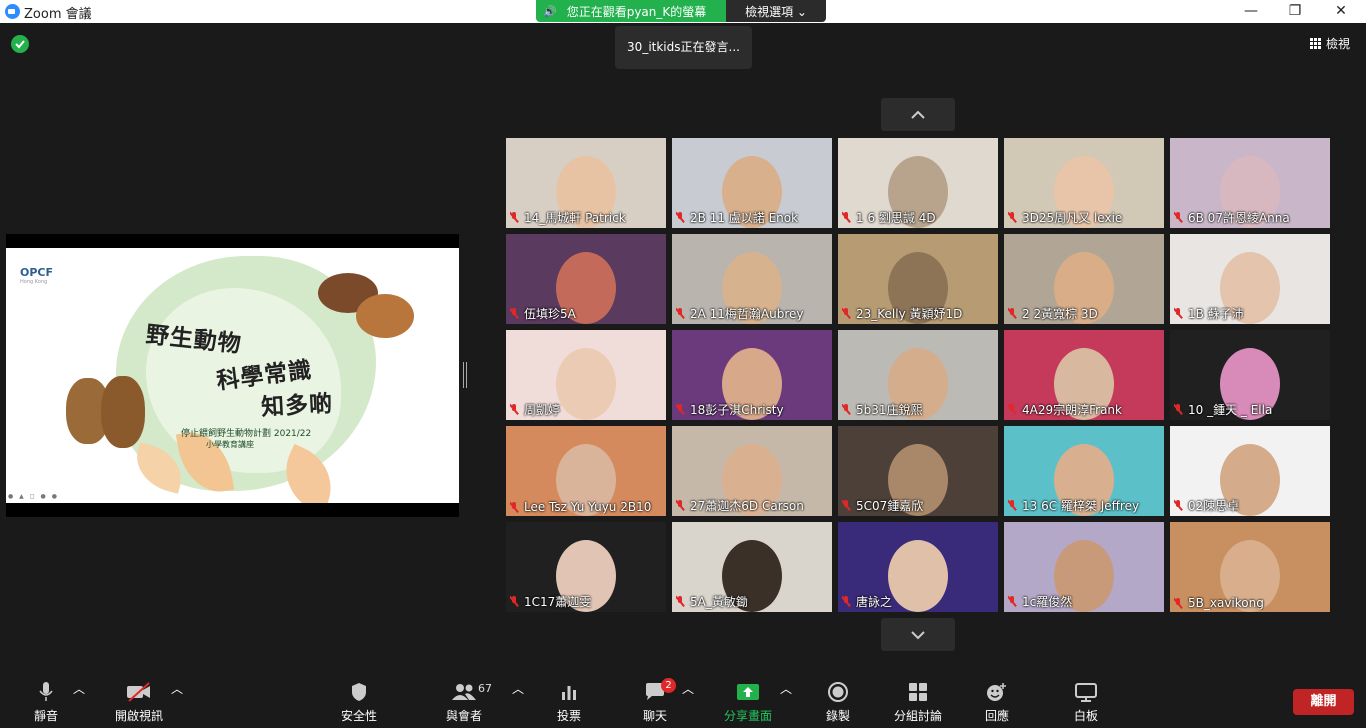  I want to click on window-title: Zoom 會議, so click(58, 14).